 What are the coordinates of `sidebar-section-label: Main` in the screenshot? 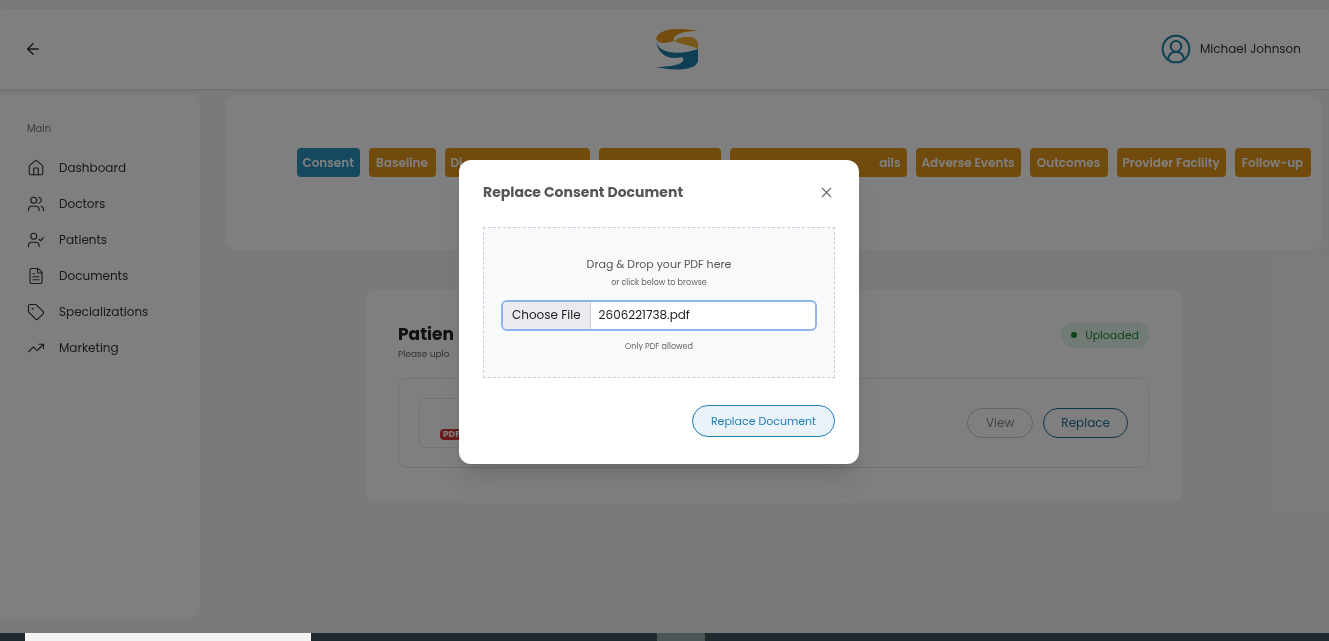 It's located at (40, 128).